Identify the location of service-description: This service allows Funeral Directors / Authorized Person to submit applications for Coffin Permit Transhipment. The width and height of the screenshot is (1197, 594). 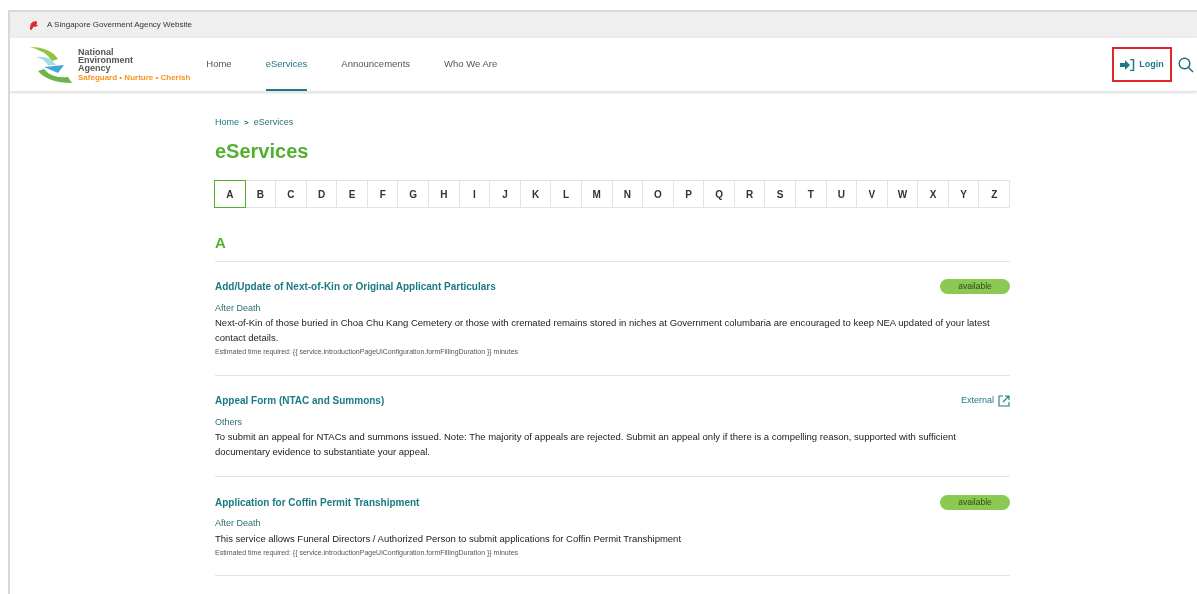
(449, 538).